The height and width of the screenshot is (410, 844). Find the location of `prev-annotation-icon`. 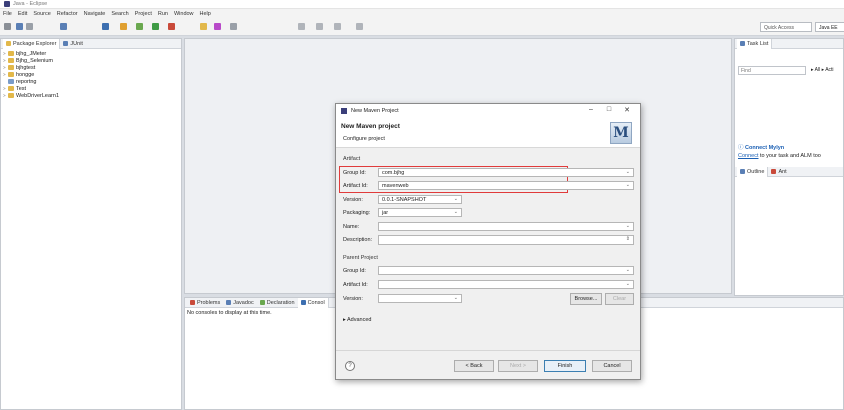

prev-annotation-icon is located at coordinates (319, 26).